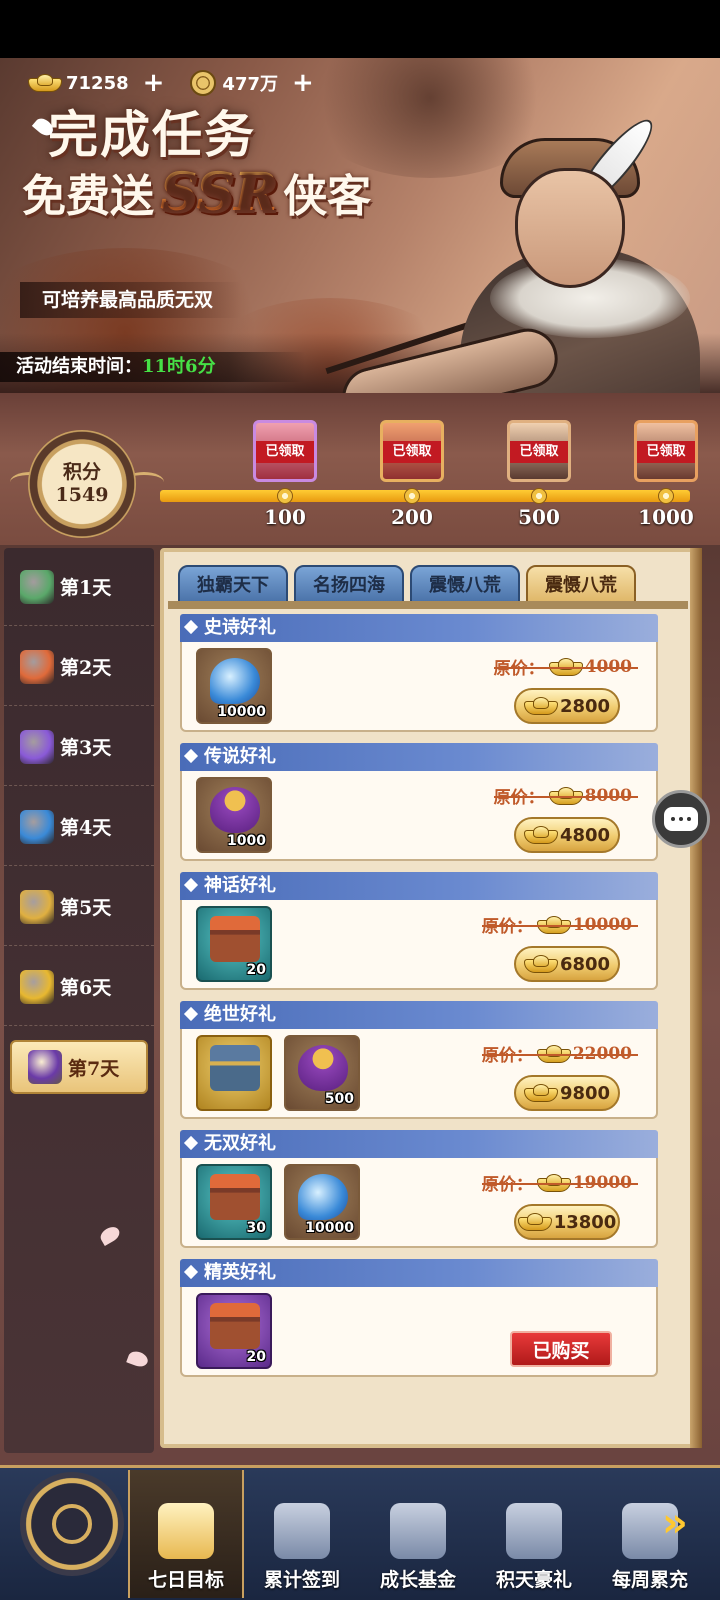 Image resolution: width=720 pixels, height=1600 pixels. Describe the element at coordinates (37, 666) in the screenshot. I see `letter-icon` at that location.